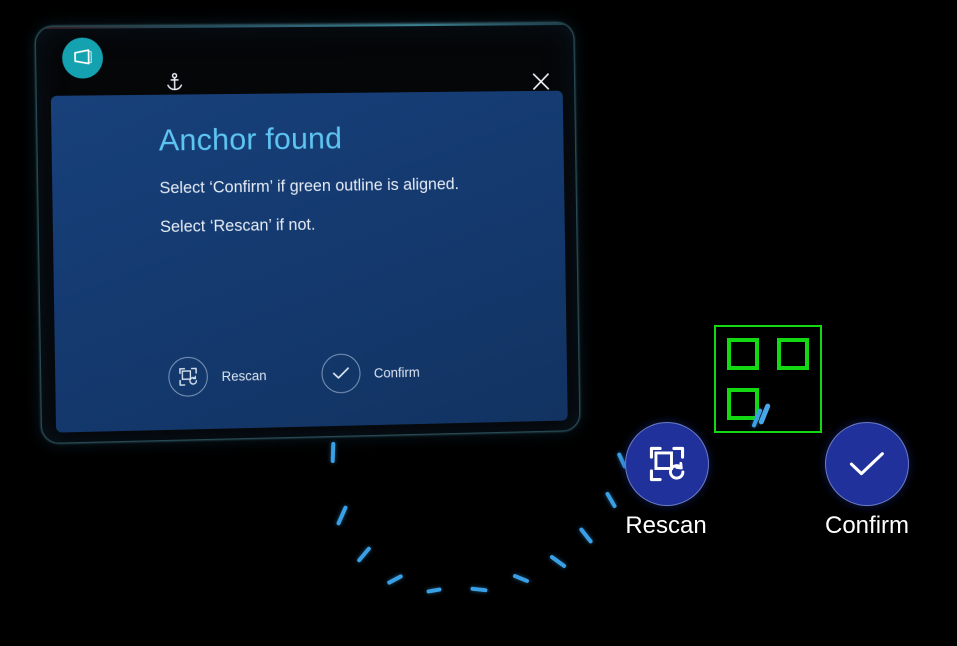  Describe the element at coordinates (793, 354) in the screenshot. I see `marker-corner-top-right` at that location.